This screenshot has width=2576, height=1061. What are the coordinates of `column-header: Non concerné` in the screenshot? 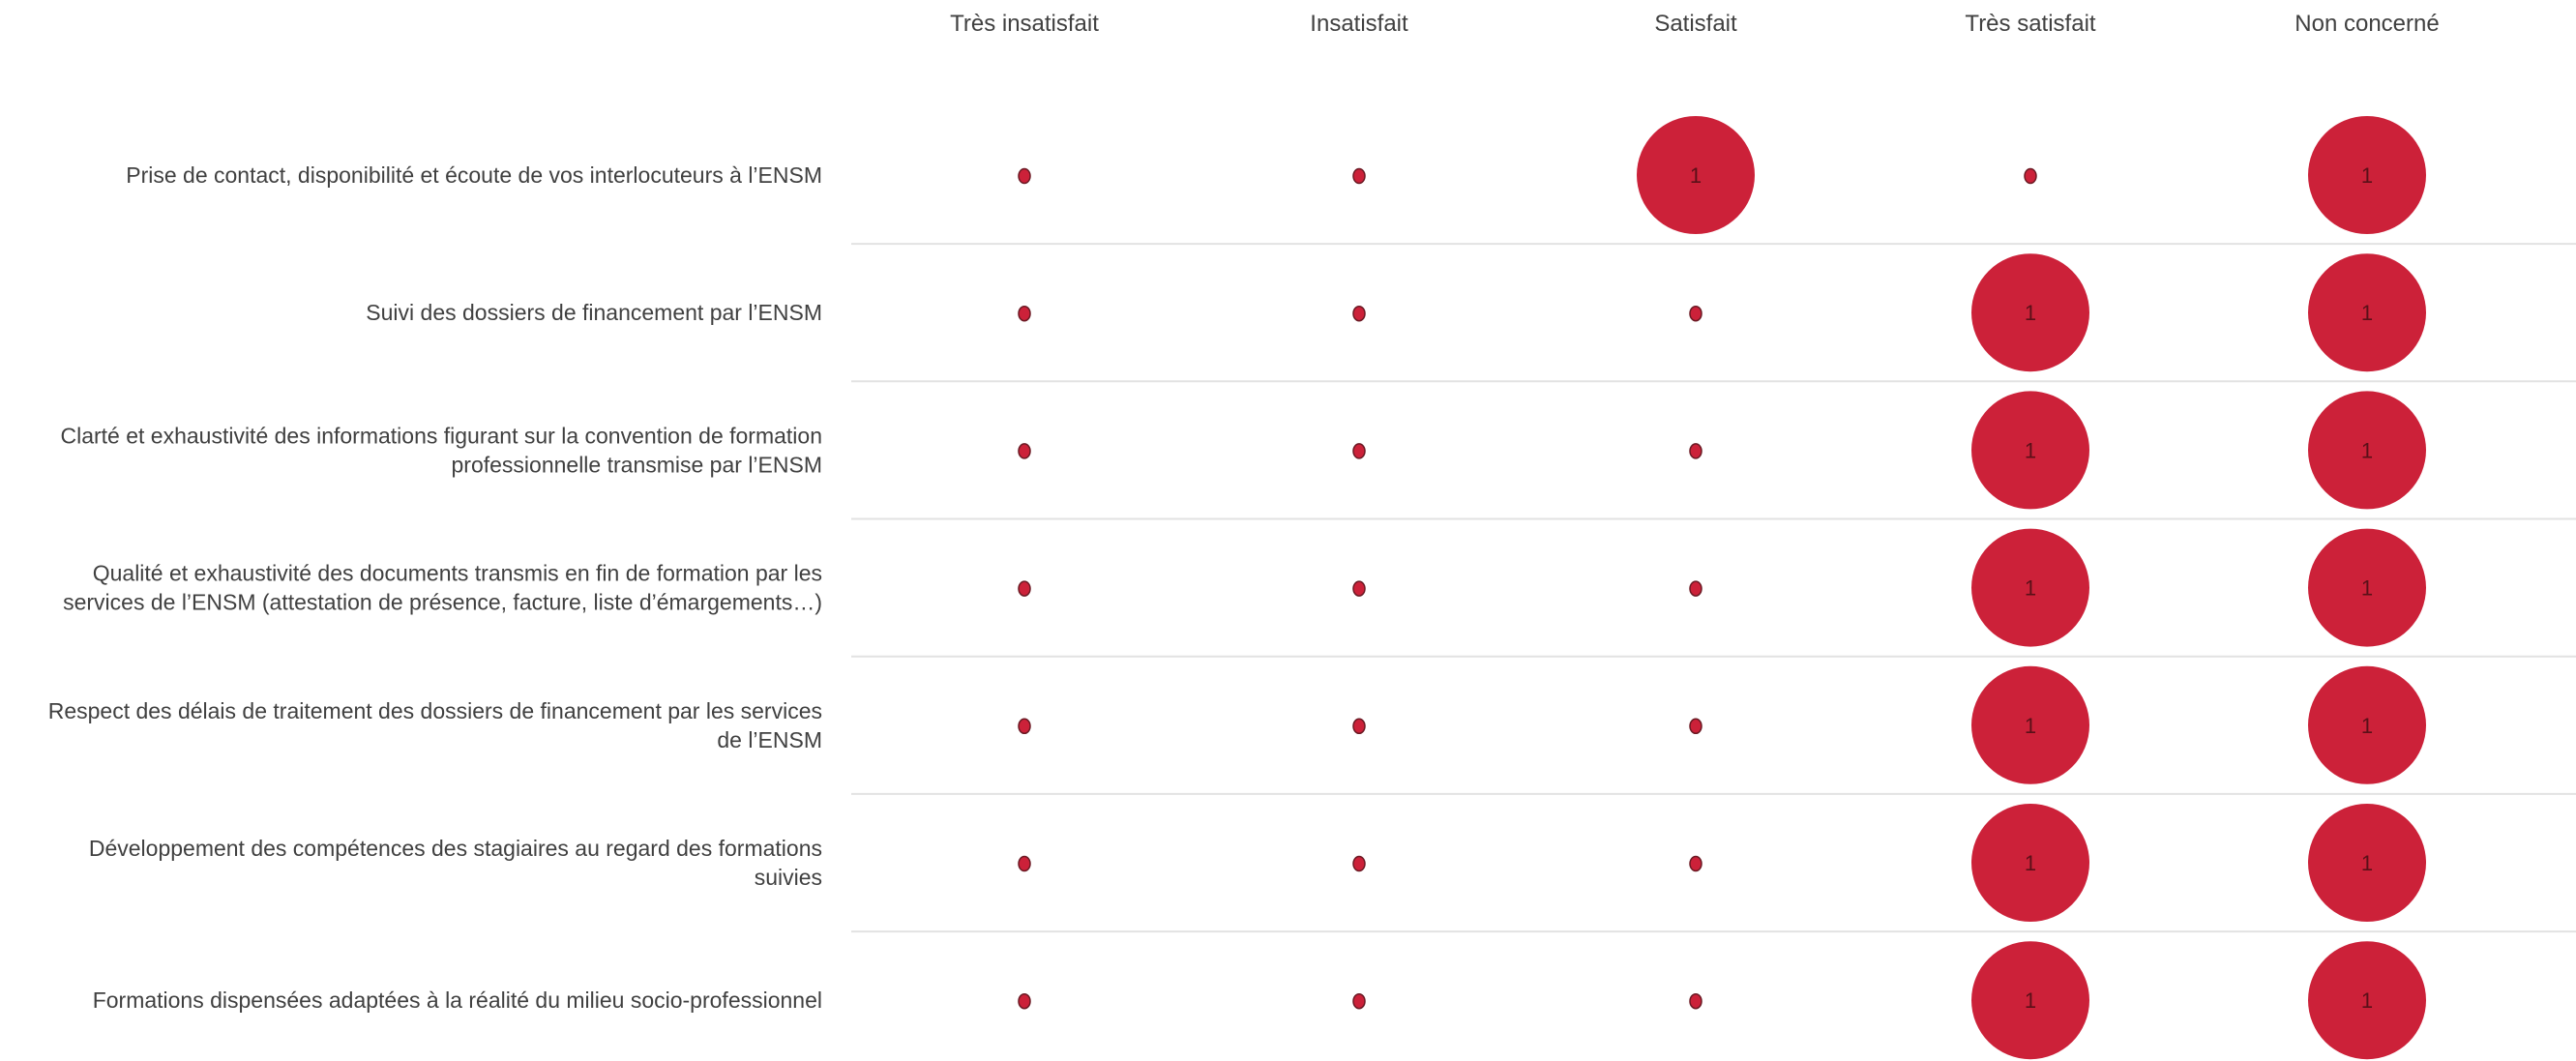 It's located at (2367, 24).